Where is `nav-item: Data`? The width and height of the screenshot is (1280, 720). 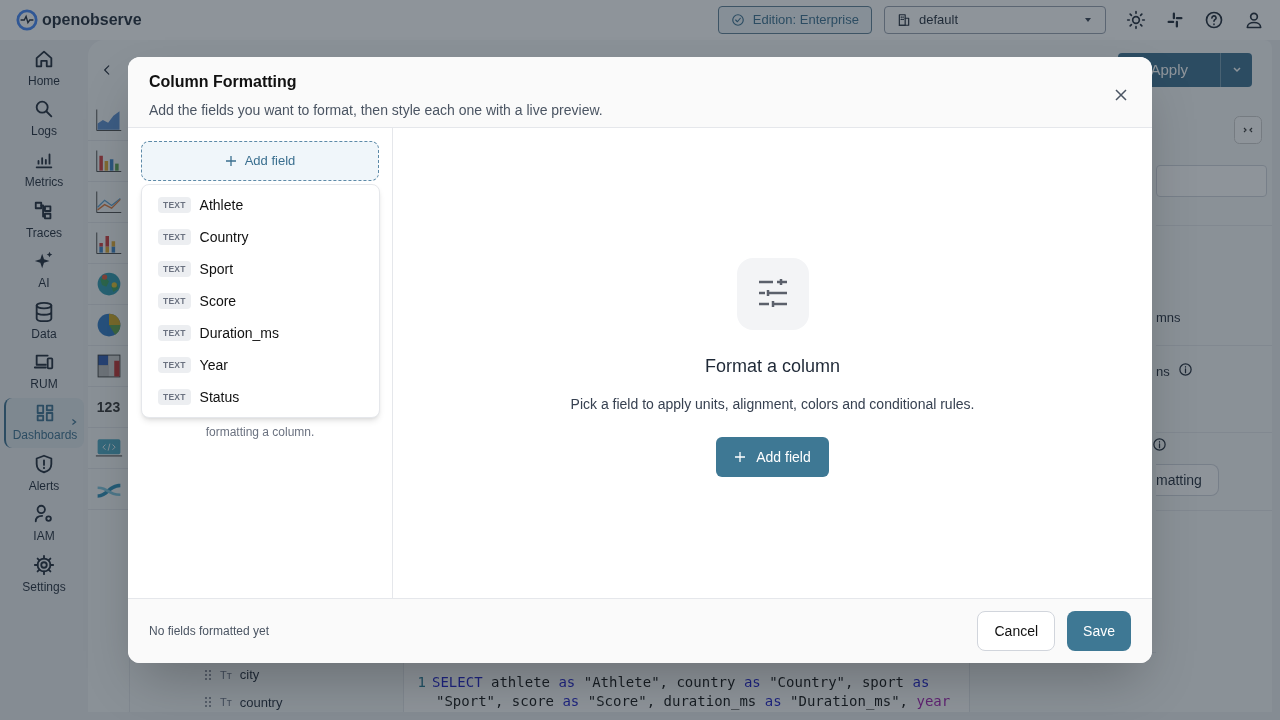 nav-item: Data is located at coordinates (44, 321).